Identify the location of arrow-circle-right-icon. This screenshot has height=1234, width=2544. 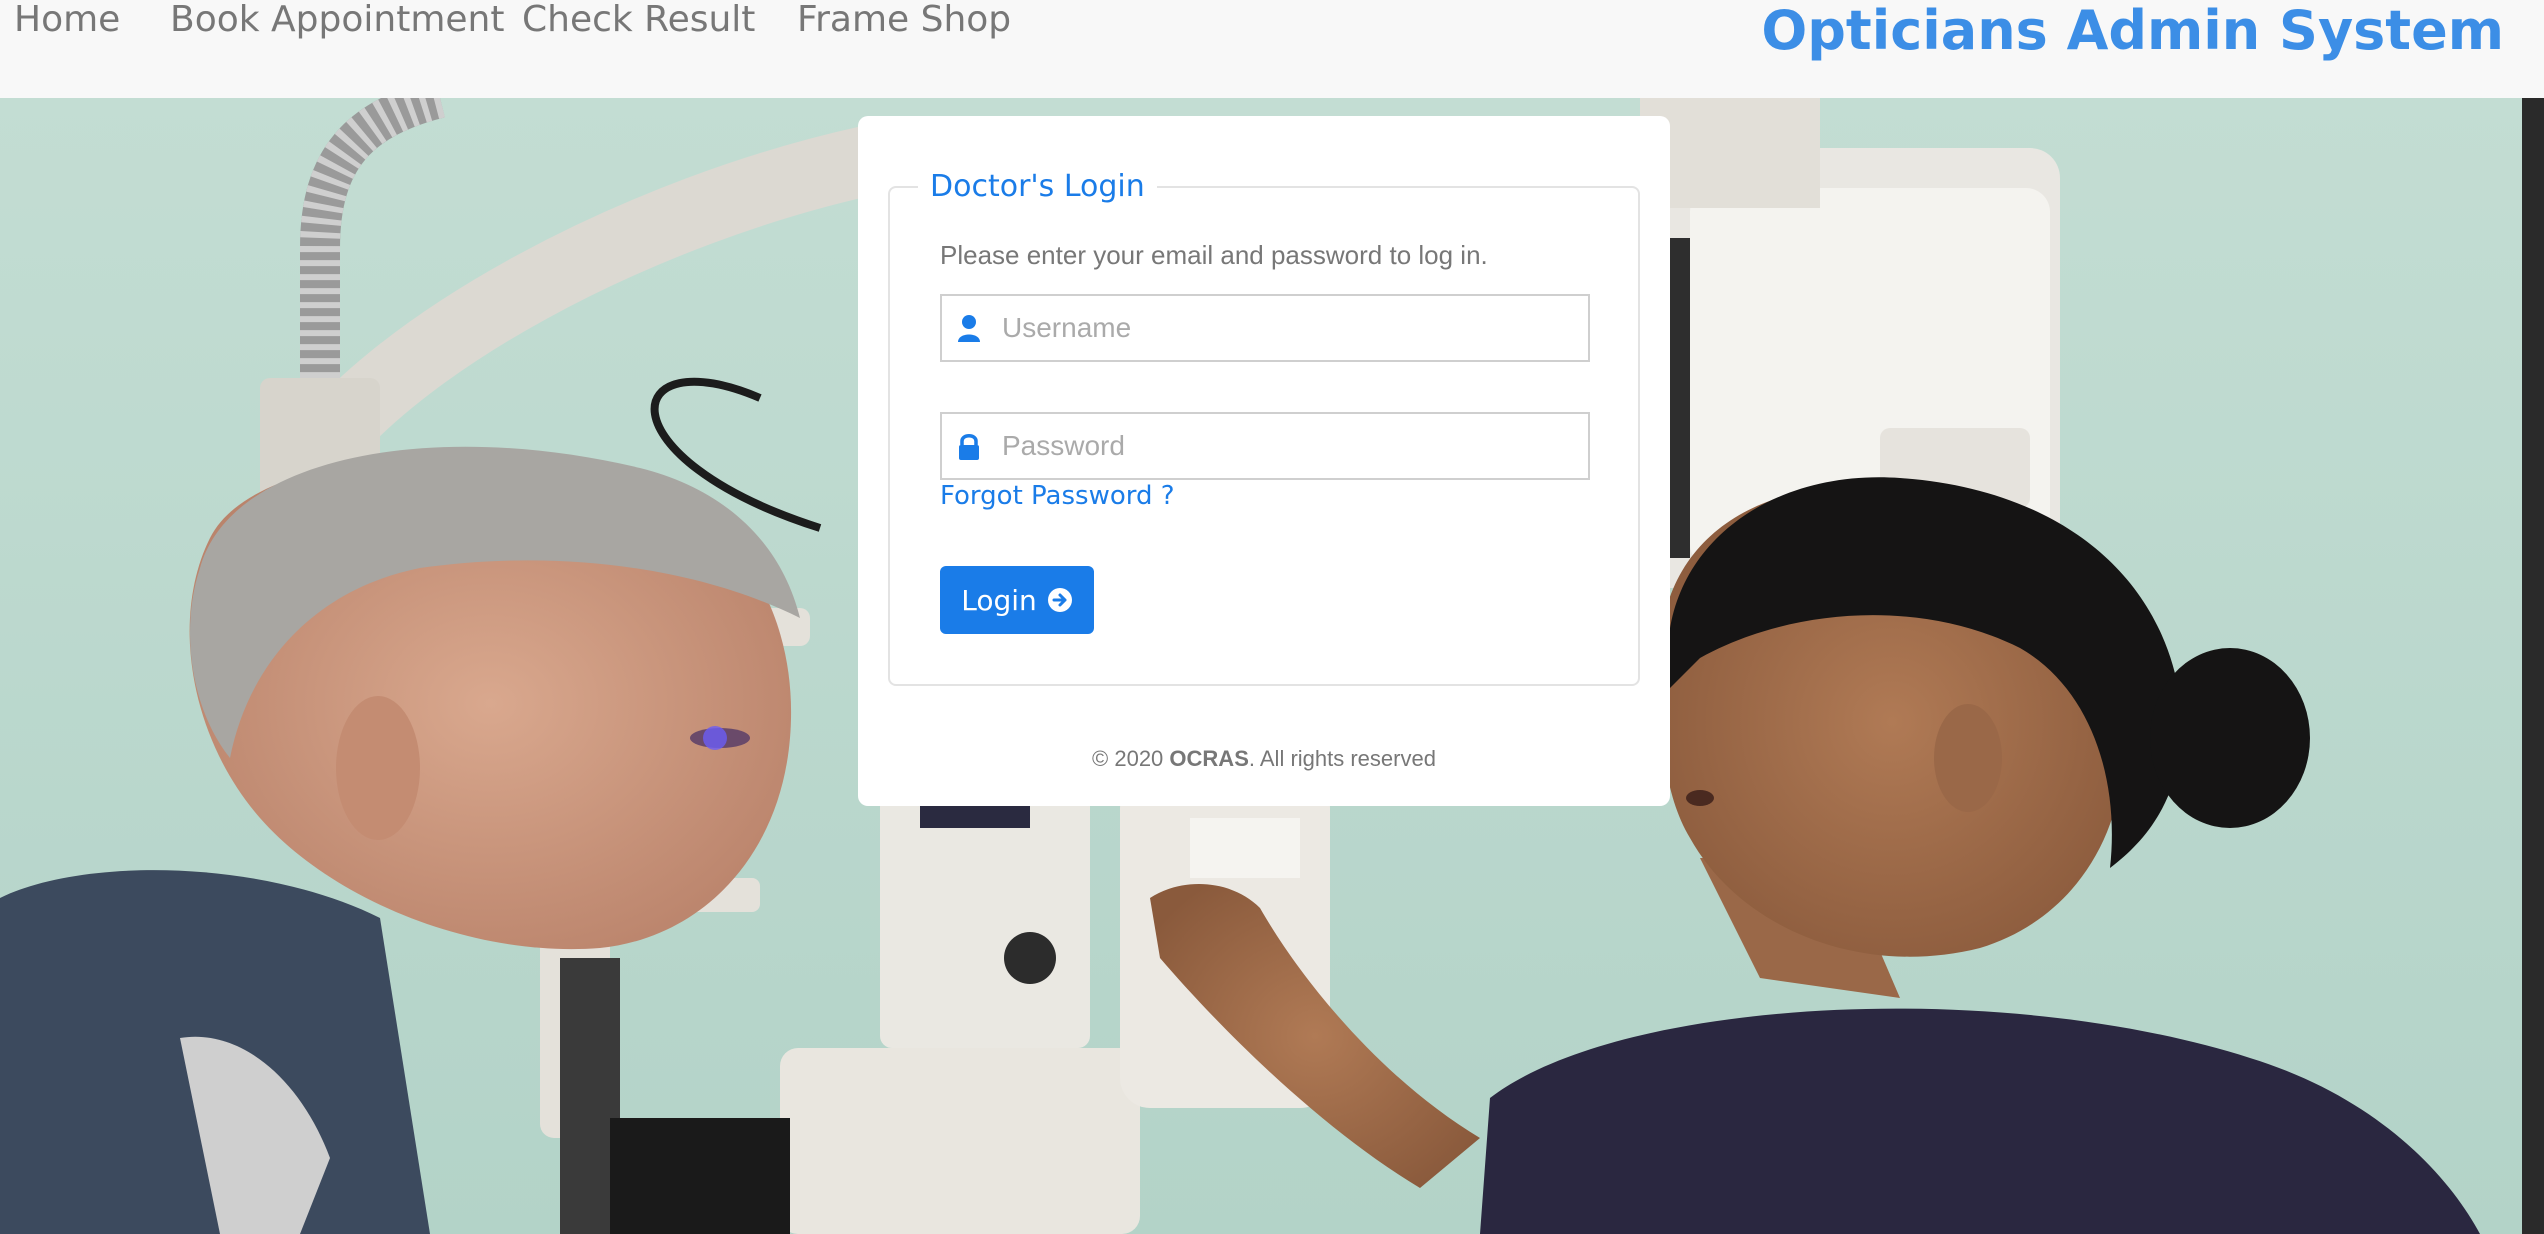
(1060, 600).